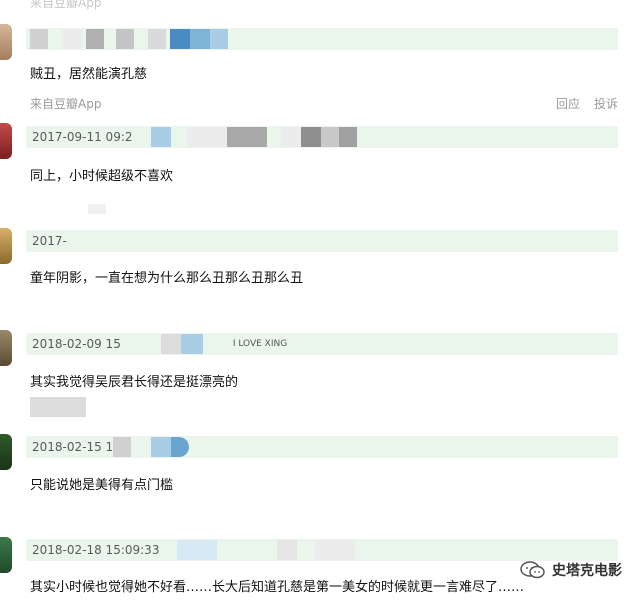 The width and height of the screenshot is (640, 601). I want to click on username-blur, so click(39, 39).